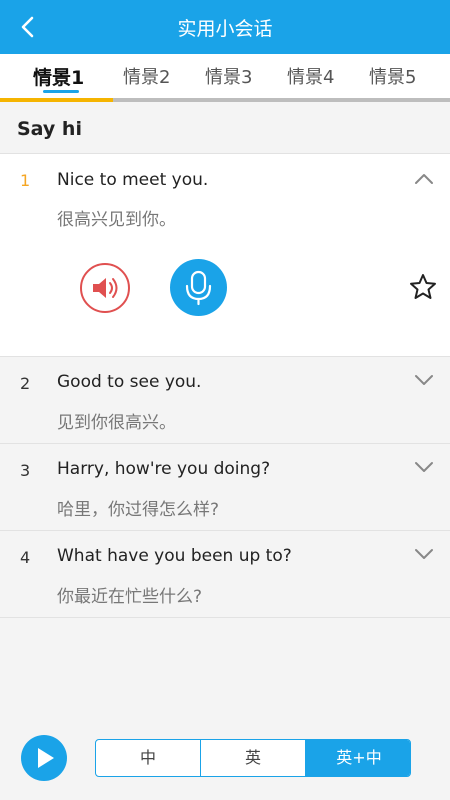 This screenshot has width=450, height=800. I want to click on speaker-icon, so click(105, 288).